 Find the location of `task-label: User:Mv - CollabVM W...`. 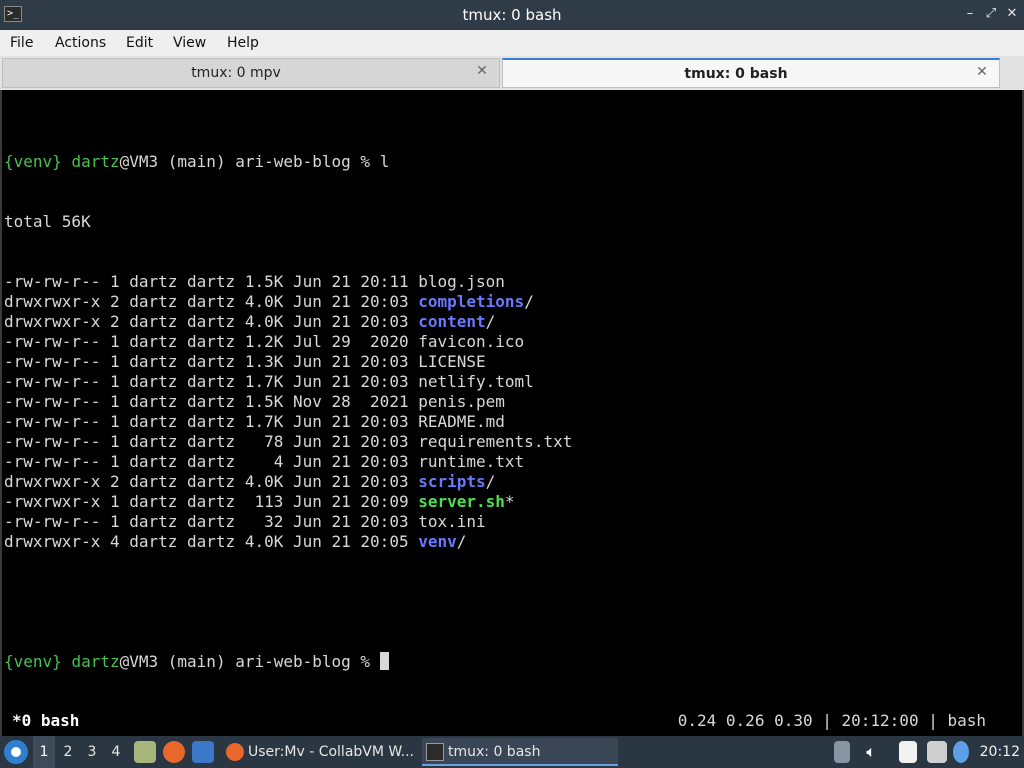

task-label: User:Mv - CollabVM W... is located at coordinates (331, 752).